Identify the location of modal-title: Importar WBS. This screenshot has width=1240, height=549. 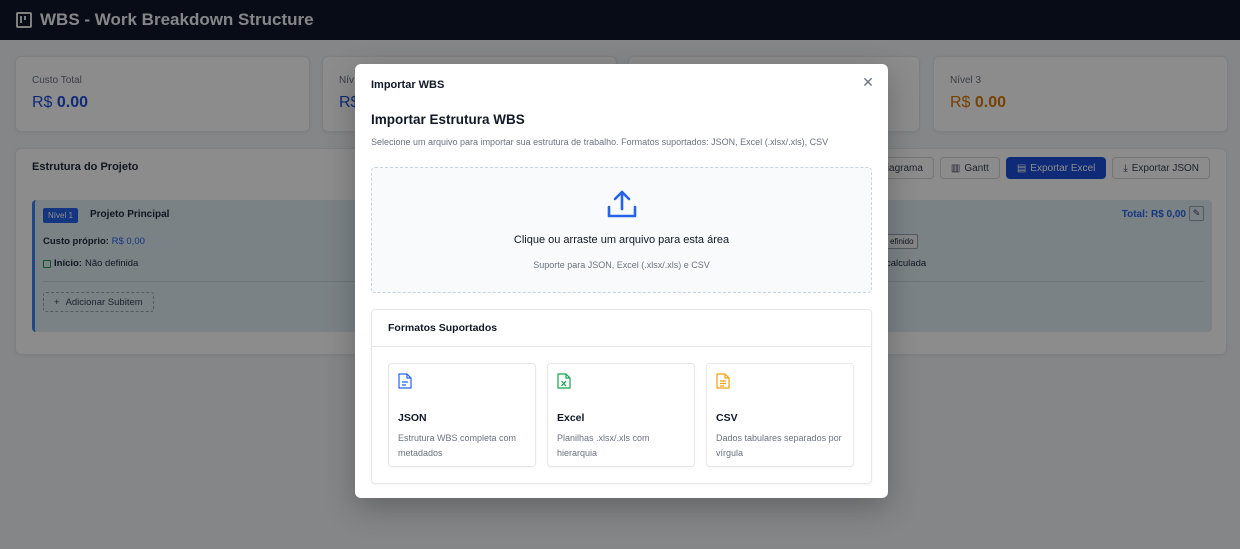
(408, 85).